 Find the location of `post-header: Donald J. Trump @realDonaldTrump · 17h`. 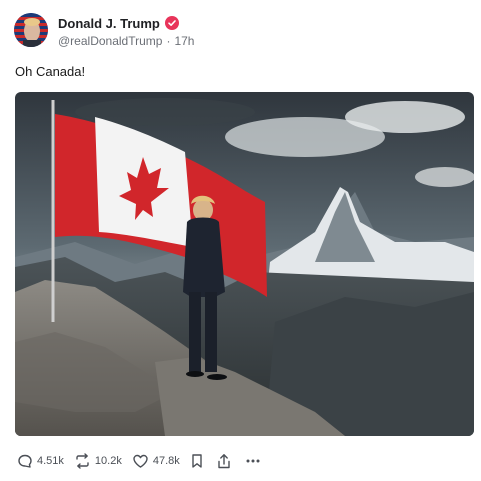

post-header: Donald J. Trump @realDonaldTrump · 17h is located at coordinates (239, 31).